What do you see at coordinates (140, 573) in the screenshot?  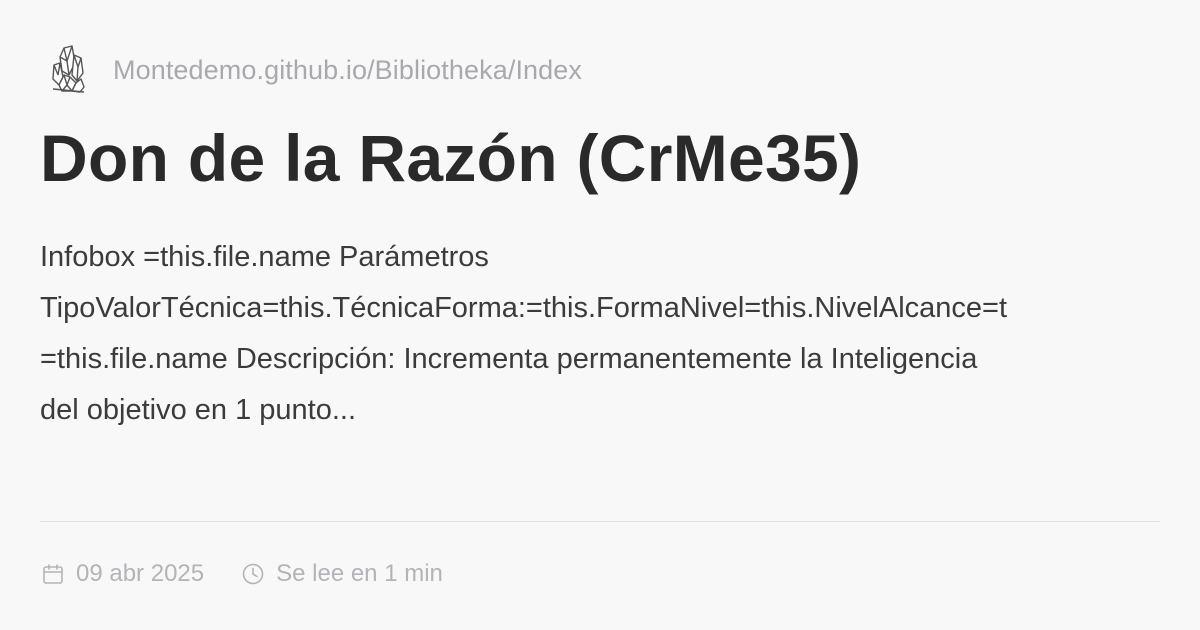 I see `post-date: 09 abr 2025` at bounding box center [140, 573].